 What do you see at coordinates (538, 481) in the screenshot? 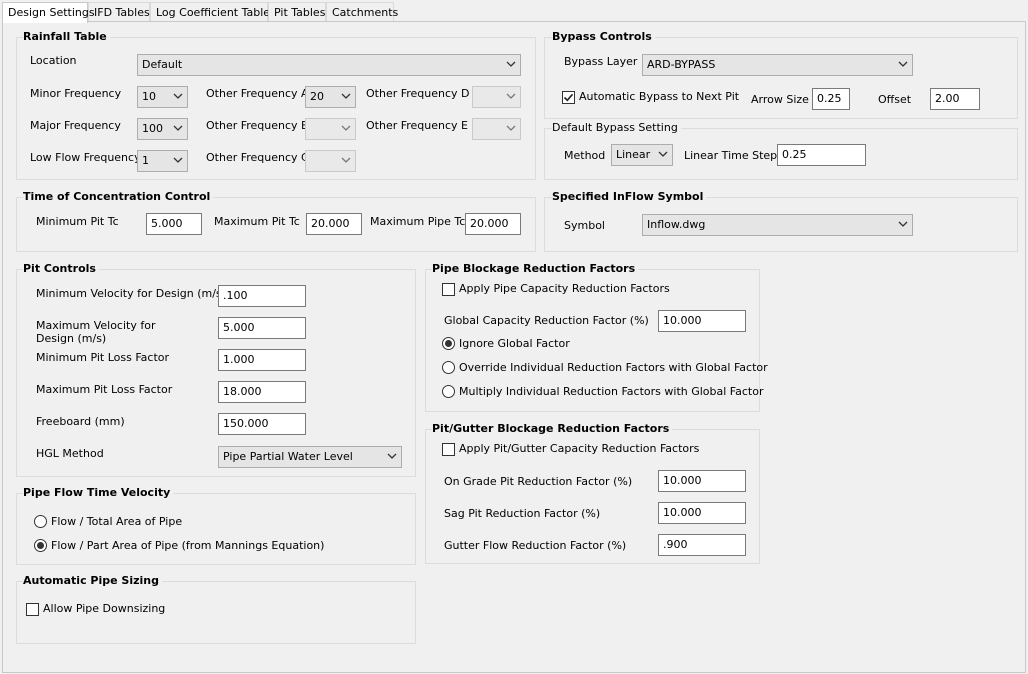
I see `on-grade-reduction-label: On Grade Pit Reduction Factor (%)` at bounding box center [538, 481].